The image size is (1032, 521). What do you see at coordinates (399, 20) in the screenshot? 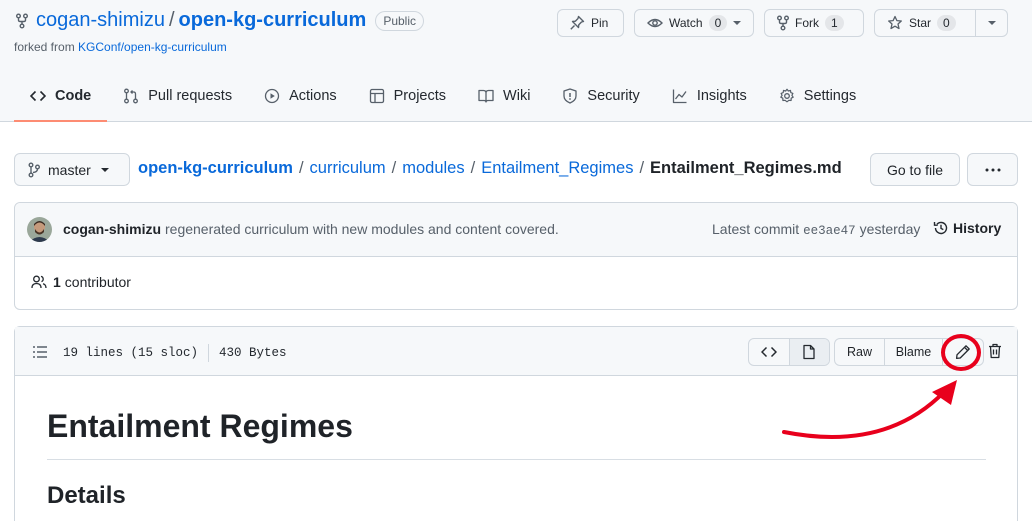
I see `visibility-badge: Public` at bounding box center [399, 20].